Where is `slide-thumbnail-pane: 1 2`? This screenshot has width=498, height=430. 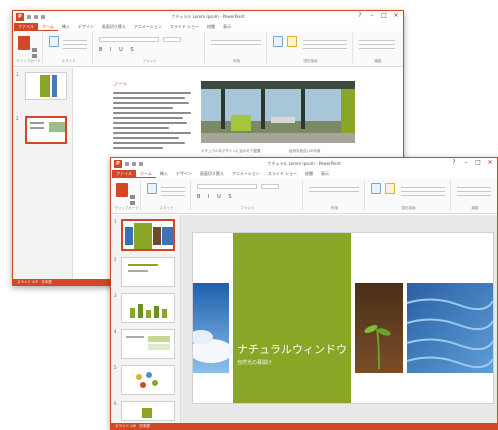
slide-thumbnail-pane: 1 2 is located at coordinates (43, 174).